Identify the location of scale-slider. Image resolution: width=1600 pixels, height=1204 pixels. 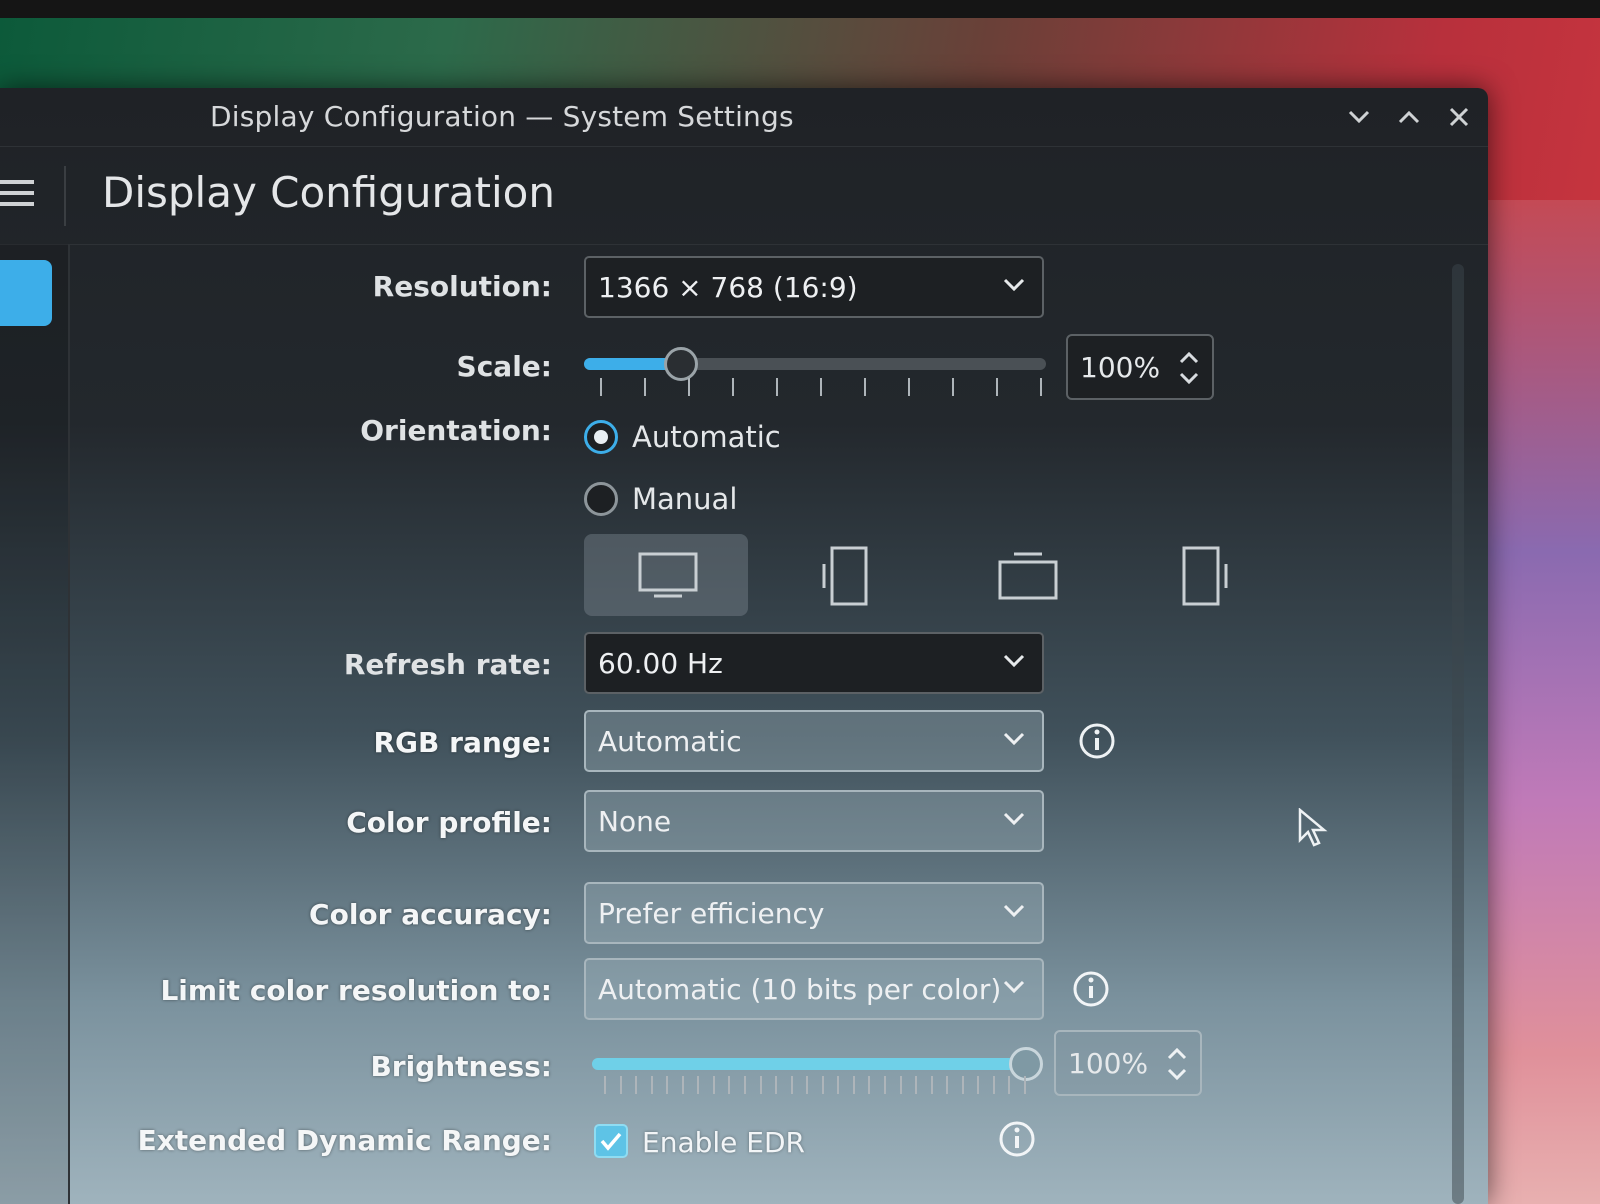
(815, 364).